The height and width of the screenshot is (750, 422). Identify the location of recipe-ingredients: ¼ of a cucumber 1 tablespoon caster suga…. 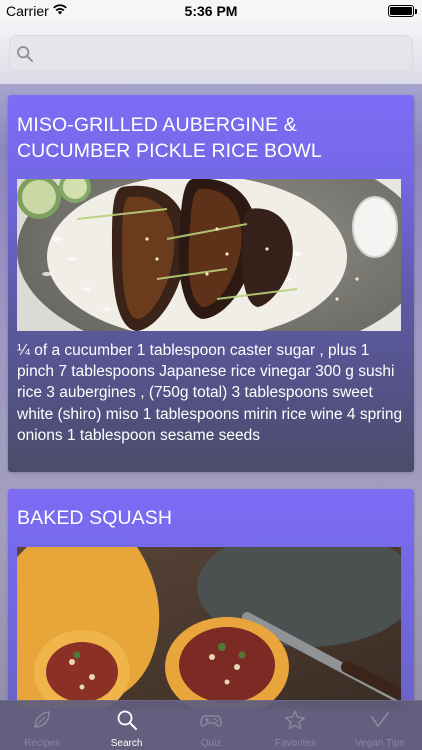
(210, 393).